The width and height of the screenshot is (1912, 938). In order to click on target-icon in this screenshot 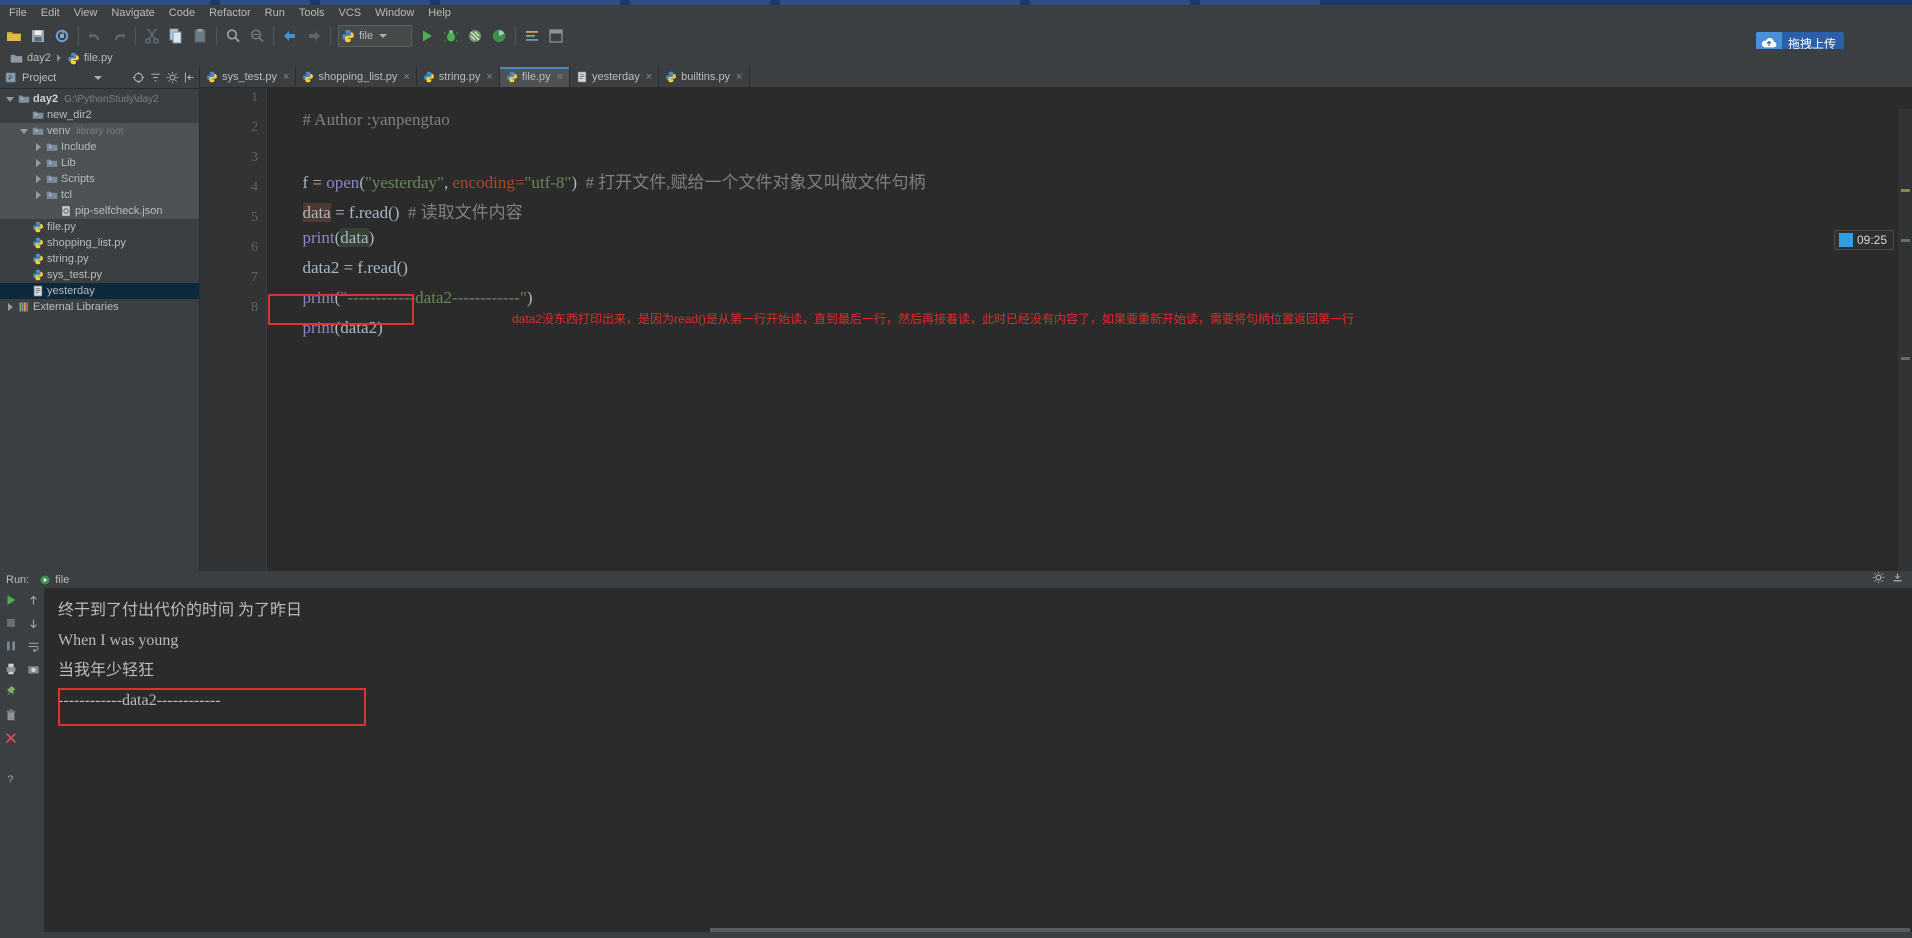, I will do `click(138, 78)`.